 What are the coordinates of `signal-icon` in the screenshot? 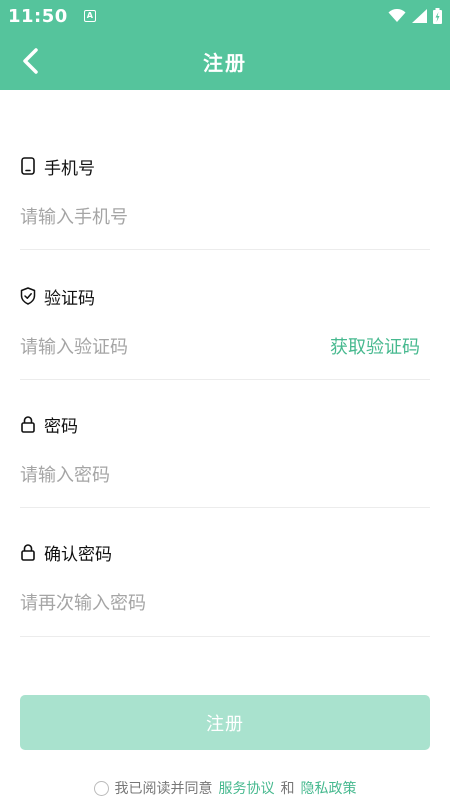 It's located at (419, 16).